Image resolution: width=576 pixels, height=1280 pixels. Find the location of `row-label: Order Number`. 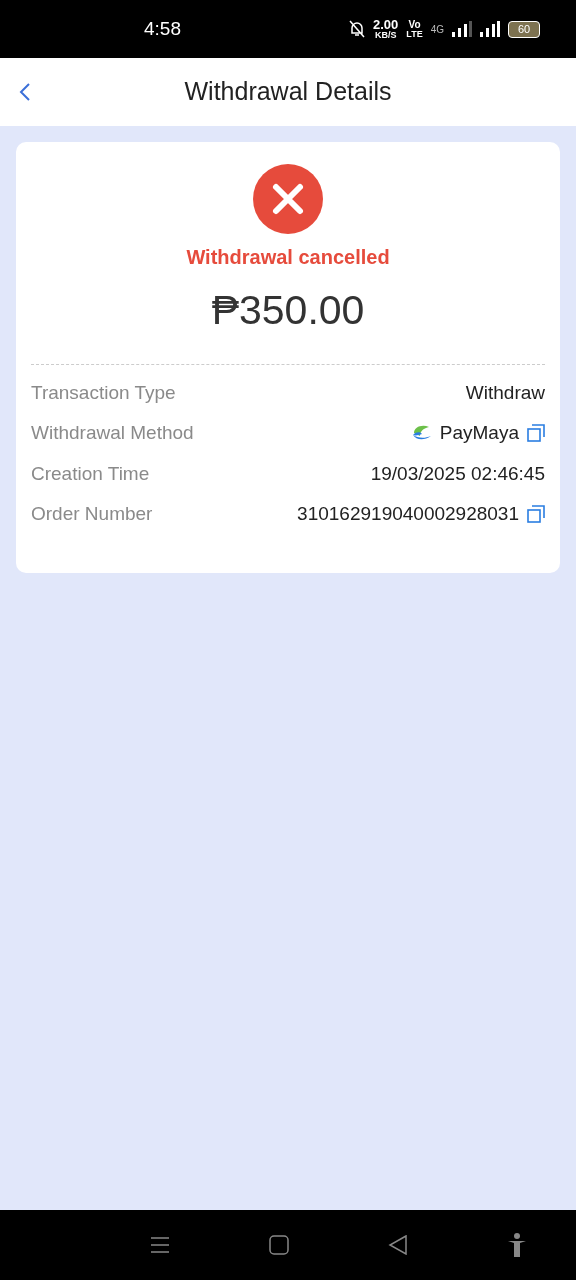

row-label: Order Number is located at coordinates (92, 514).